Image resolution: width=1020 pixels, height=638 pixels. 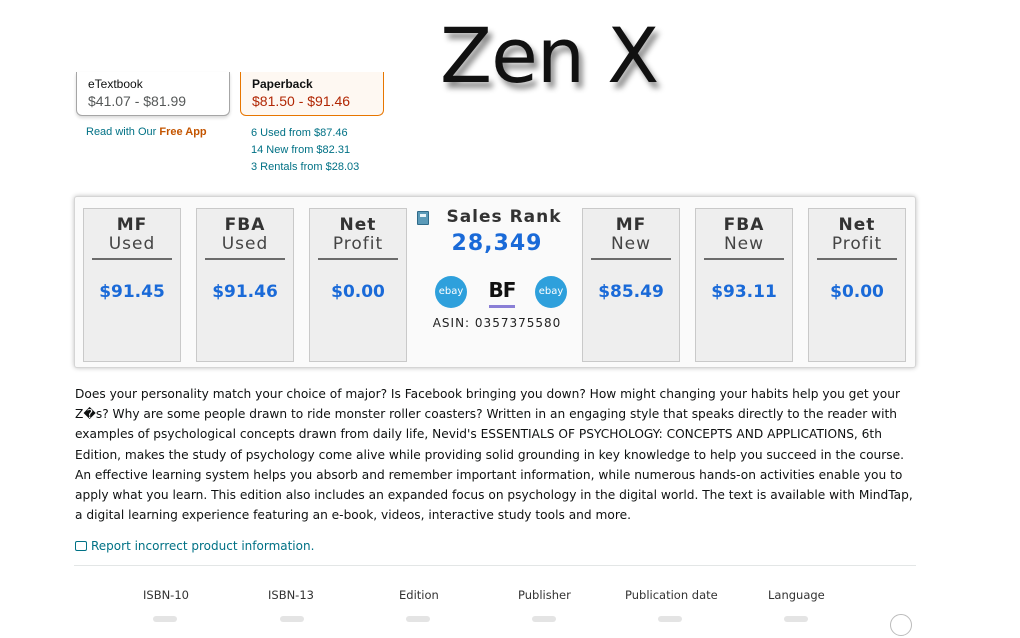 What do you see at coordinates (670, 619) in the screenshot?
I see `detail-icon-publication-date` at bounding box center [670, 619].